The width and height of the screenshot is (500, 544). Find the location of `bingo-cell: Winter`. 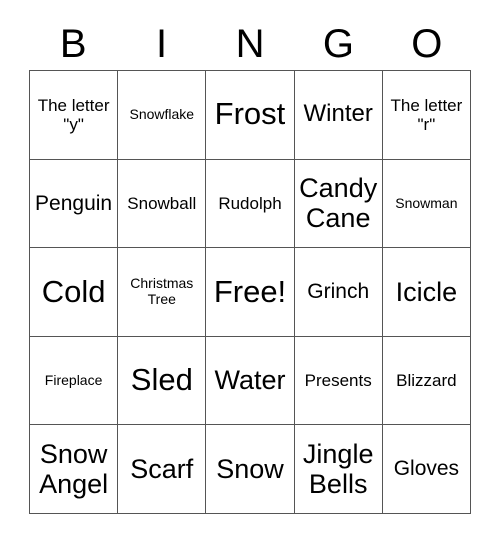

bingo-cell: Winter is located at coordinates (338, 115).